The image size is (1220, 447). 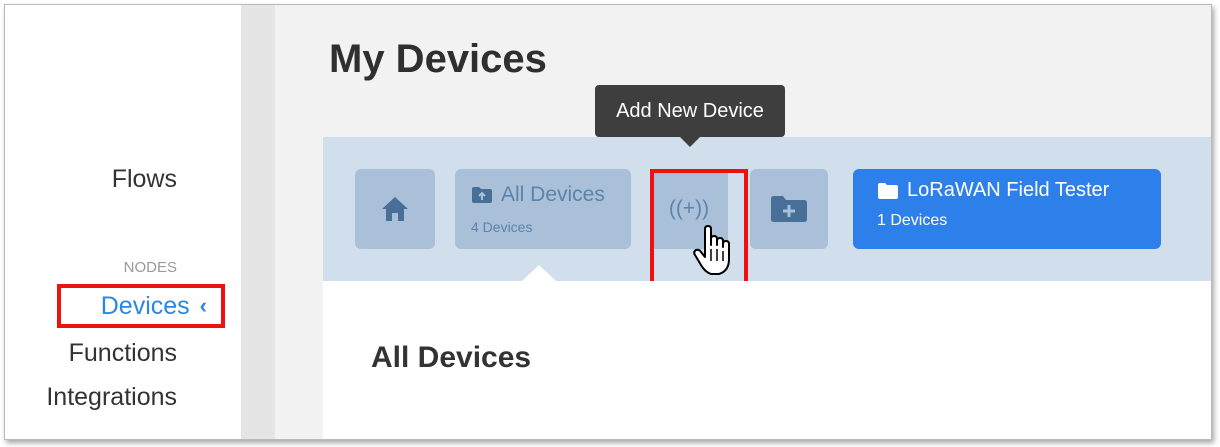 What do you see at coordinates (1008, 190) in the screenshot?
I see `folder-label: LoRaWAN Field Tester` at bounding box center [1008, 190].